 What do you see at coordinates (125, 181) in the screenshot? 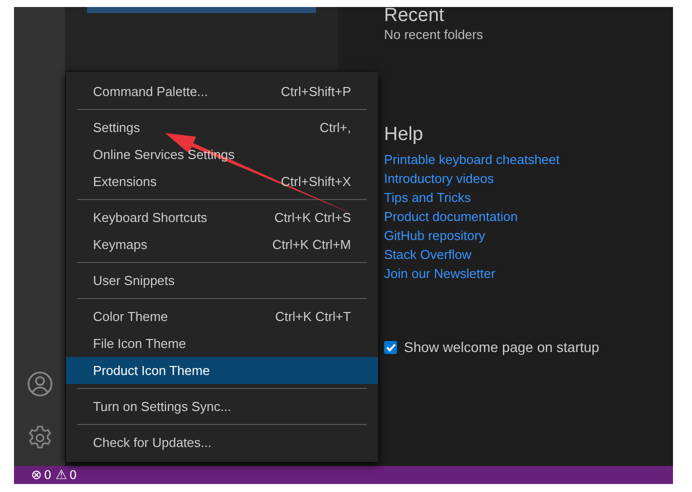
I see `menu-label: Extensions` at bounding box center [125, 181].